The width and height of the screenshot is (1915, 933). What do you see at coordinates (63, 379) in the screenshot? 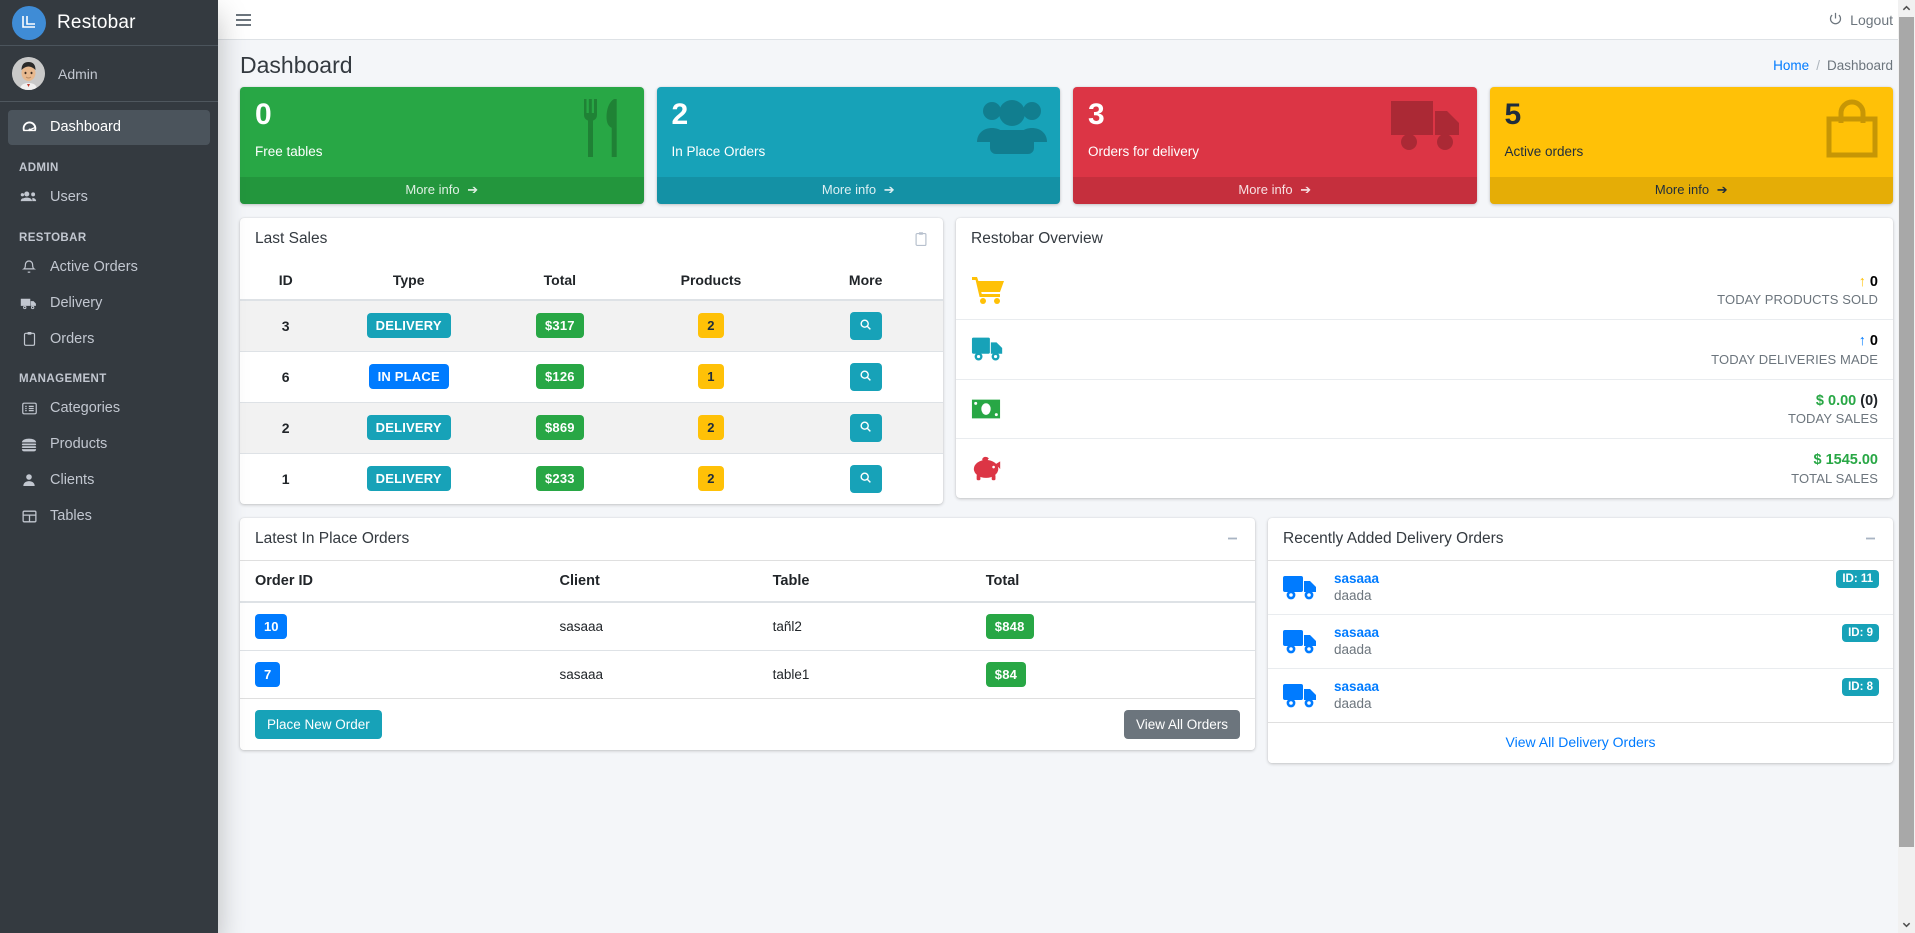
I see `sidebar-group-header-management: MANAGEMENT` at bounding box center [63, 379].